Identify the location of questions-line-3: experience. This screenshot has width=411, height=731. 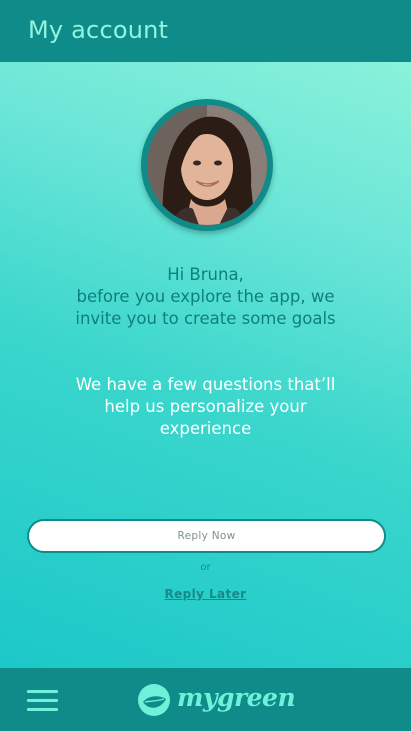
(205, 428).